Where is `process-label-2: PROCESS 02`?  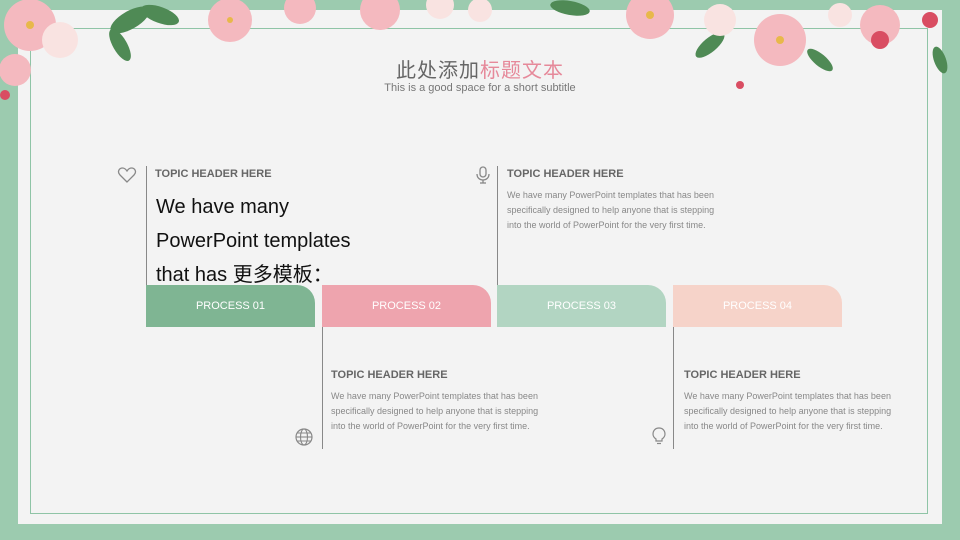
process-label-2: PROCESS 02 is located at coordinates (406, 306).